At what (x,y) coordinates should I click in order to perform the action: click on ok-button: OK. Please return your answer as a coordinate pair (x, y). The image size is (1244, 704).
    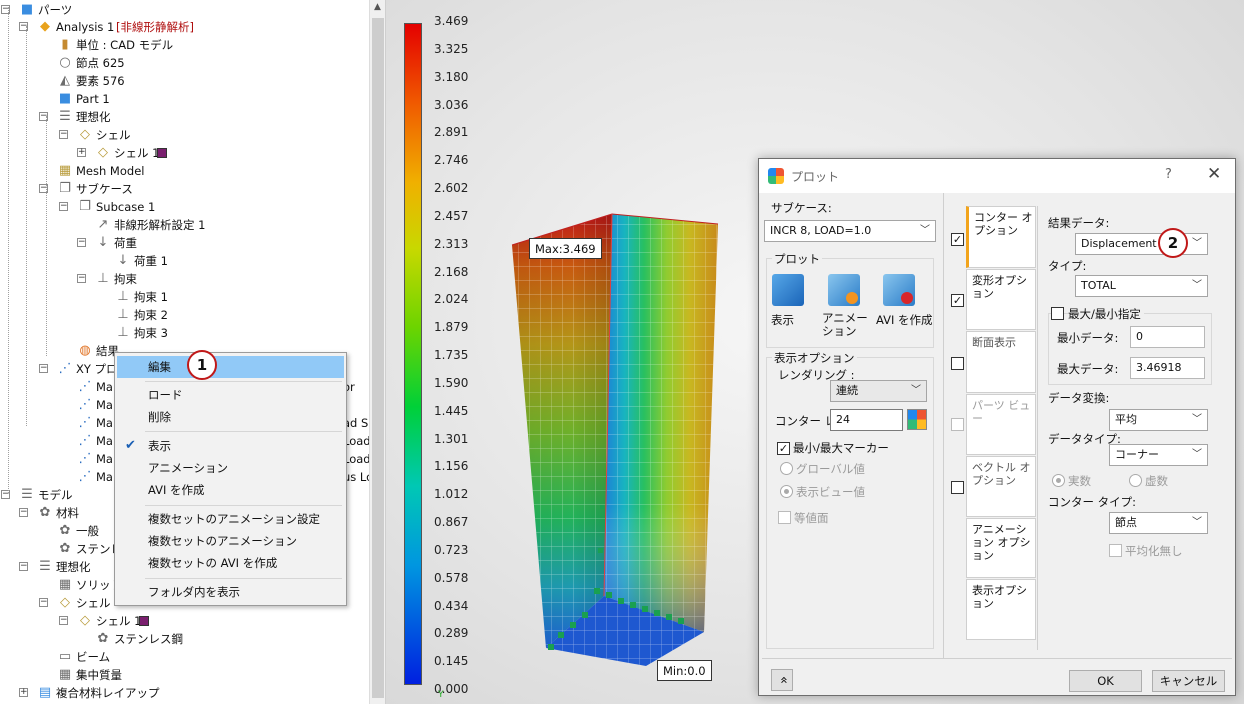
    Looking at the image, I should click on (1105, 681).